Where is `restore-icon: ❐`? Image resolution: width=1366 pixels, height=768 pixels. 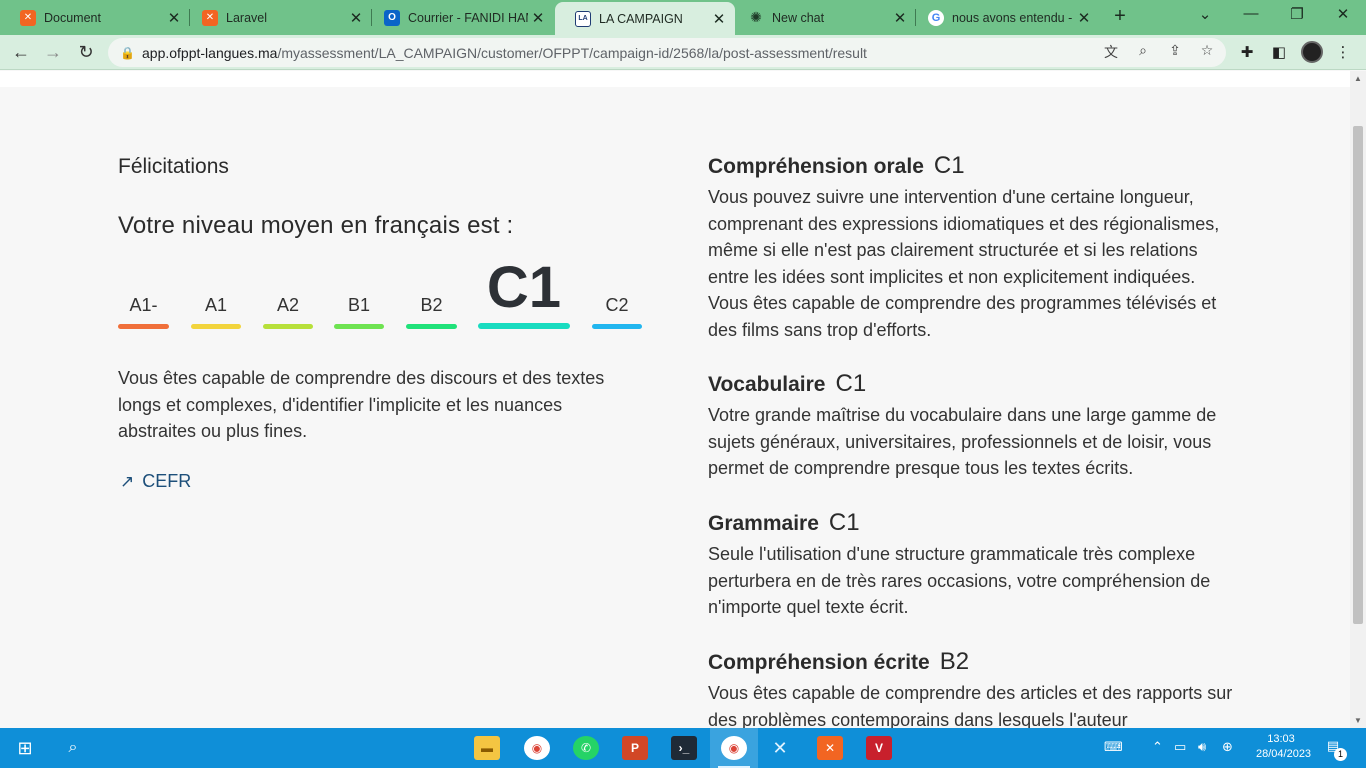
restore-icon: ❐ is located at coordinates (1297, 14).